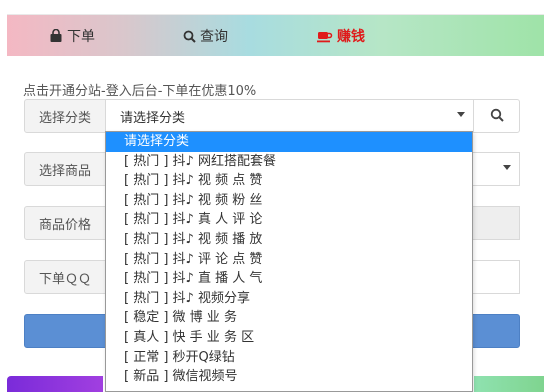 This screenshot has height=392, width=550. Describe the element at coordinates (65, 116) in the screenshot. I see `category-label: 选择分类` at that location.